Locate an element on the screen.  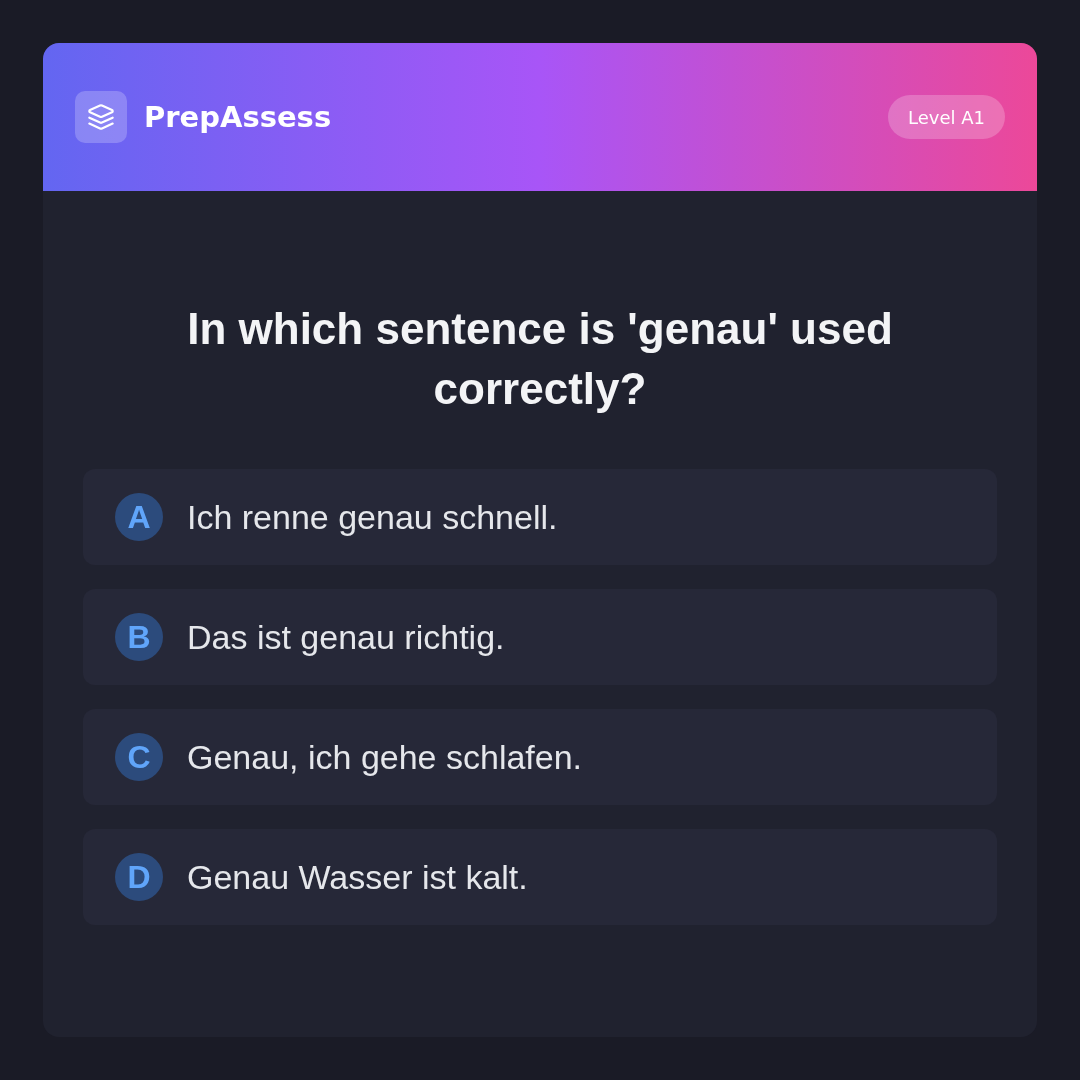
option-text: Genau Wasser ist kalt. is located at coordinates (357, 877).